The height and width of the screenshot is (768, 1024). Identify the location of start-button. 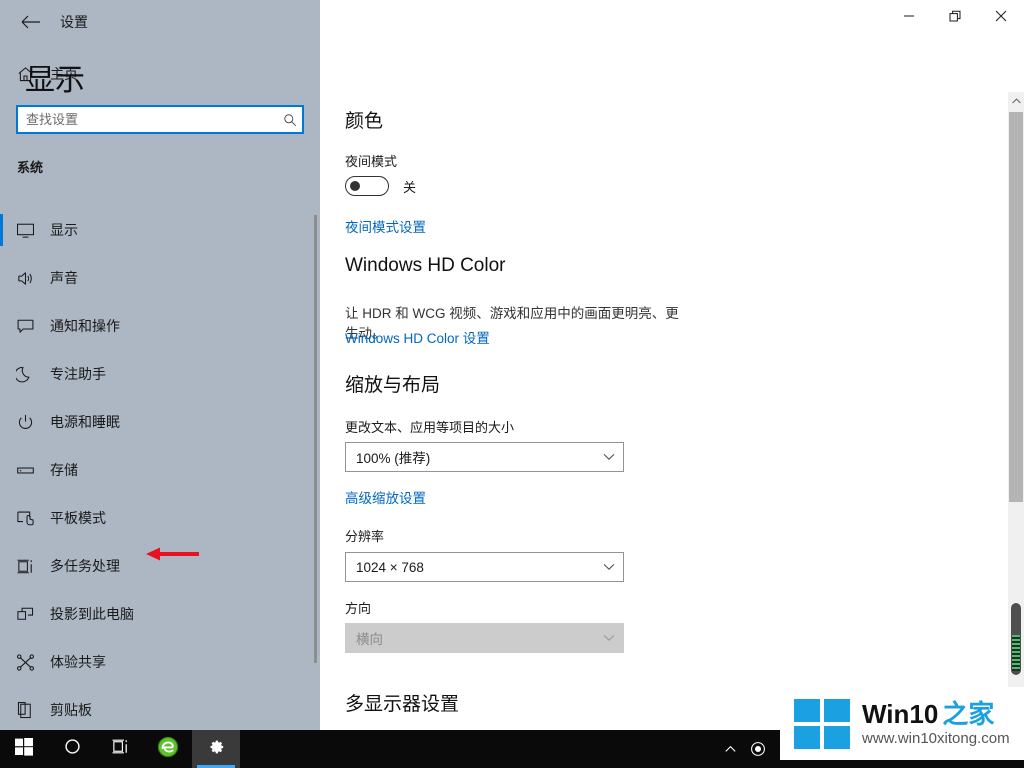
(24, 749).